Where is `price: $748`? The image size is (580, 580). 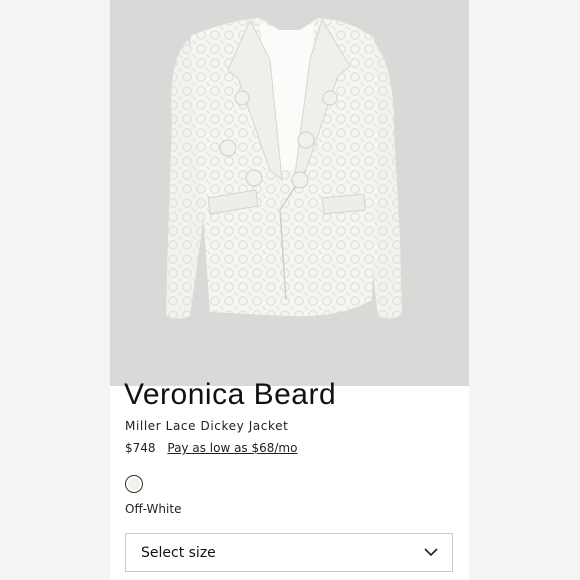 price: $748 is located at coordinates (140, 448).